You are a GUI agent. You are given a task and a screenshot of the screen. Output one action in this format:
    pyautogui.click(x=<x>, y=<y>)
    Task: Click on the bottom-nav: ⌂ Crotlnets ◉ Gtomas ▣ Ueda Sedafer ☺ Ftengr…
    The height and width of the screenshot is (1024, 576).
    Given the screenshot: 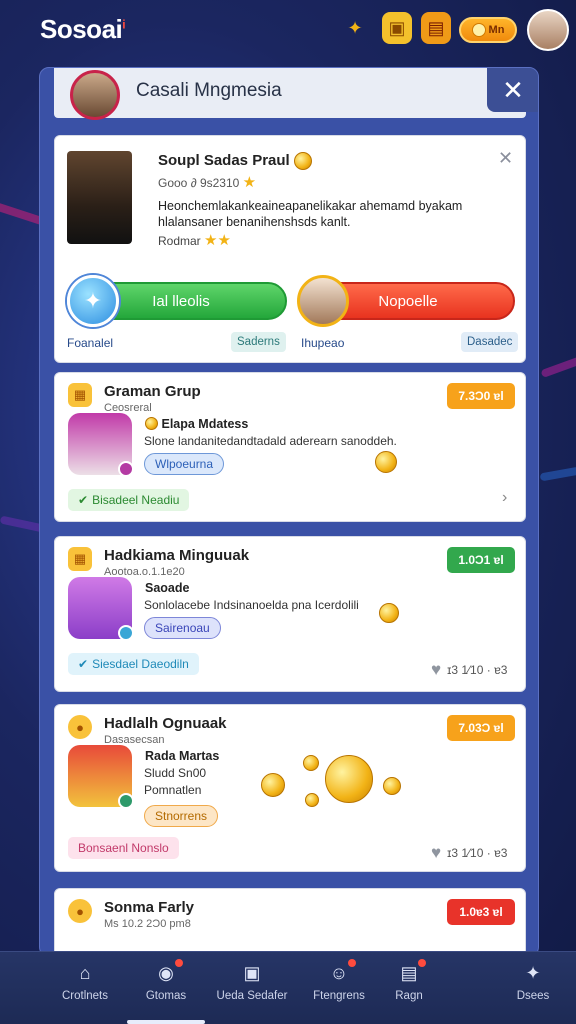 What is the action you would take?
    pyautogui.click(x=288, y=987)
    